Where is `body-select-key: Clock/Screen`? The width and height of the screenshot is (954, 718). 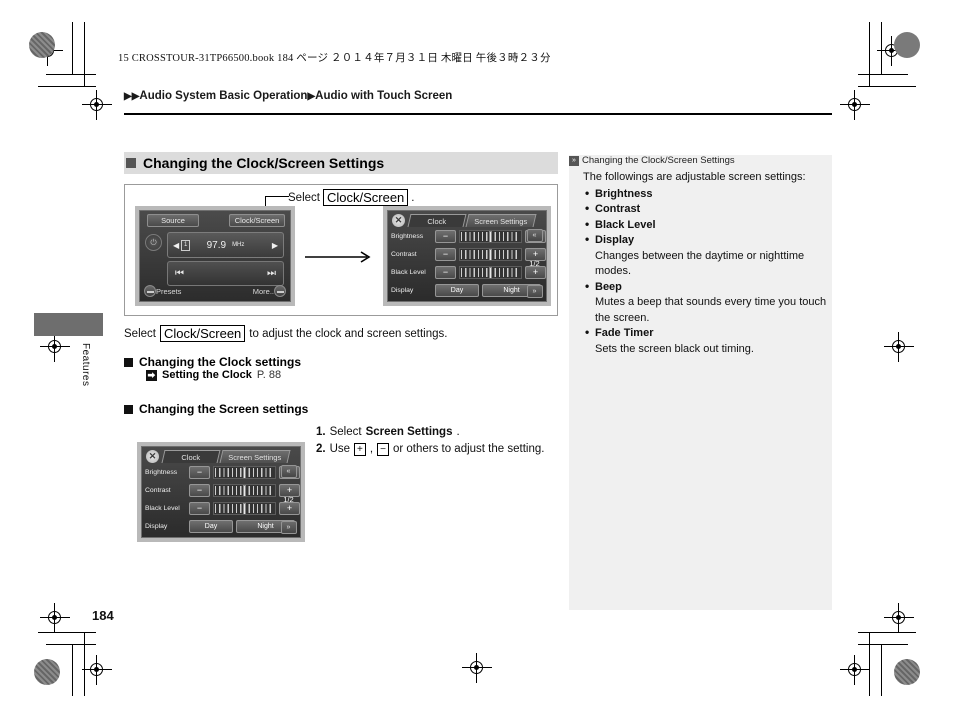 body-select-key: Clock/Screen is located at coordinates (202, 333).